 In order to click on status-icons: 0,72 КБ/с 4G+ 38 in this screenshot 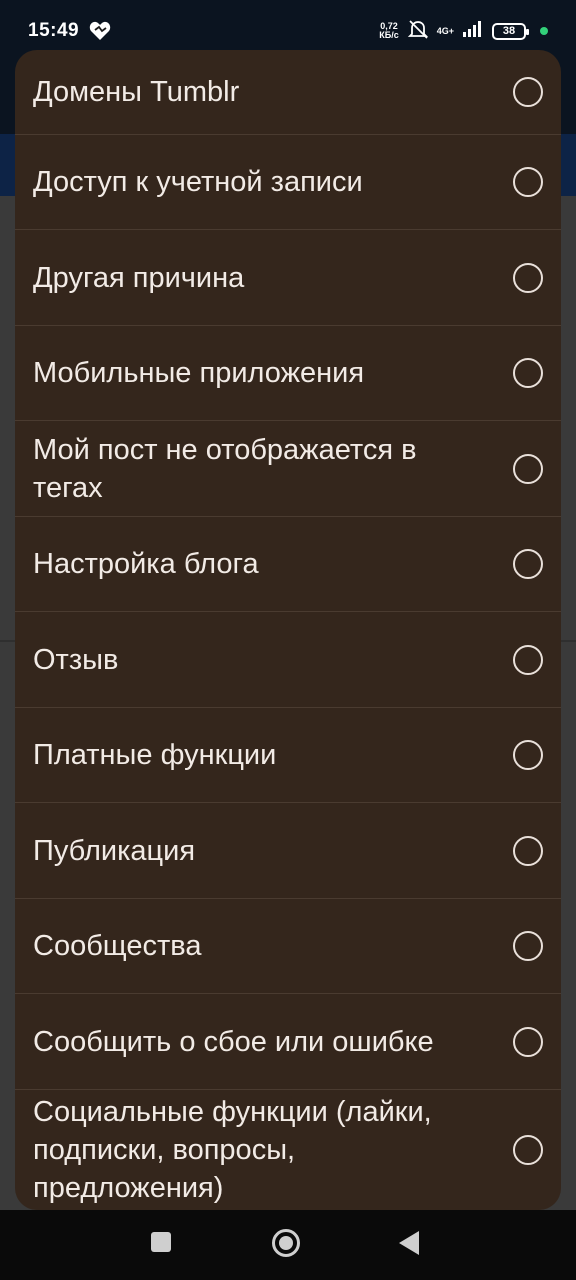, I will do `click(463, 31)`.